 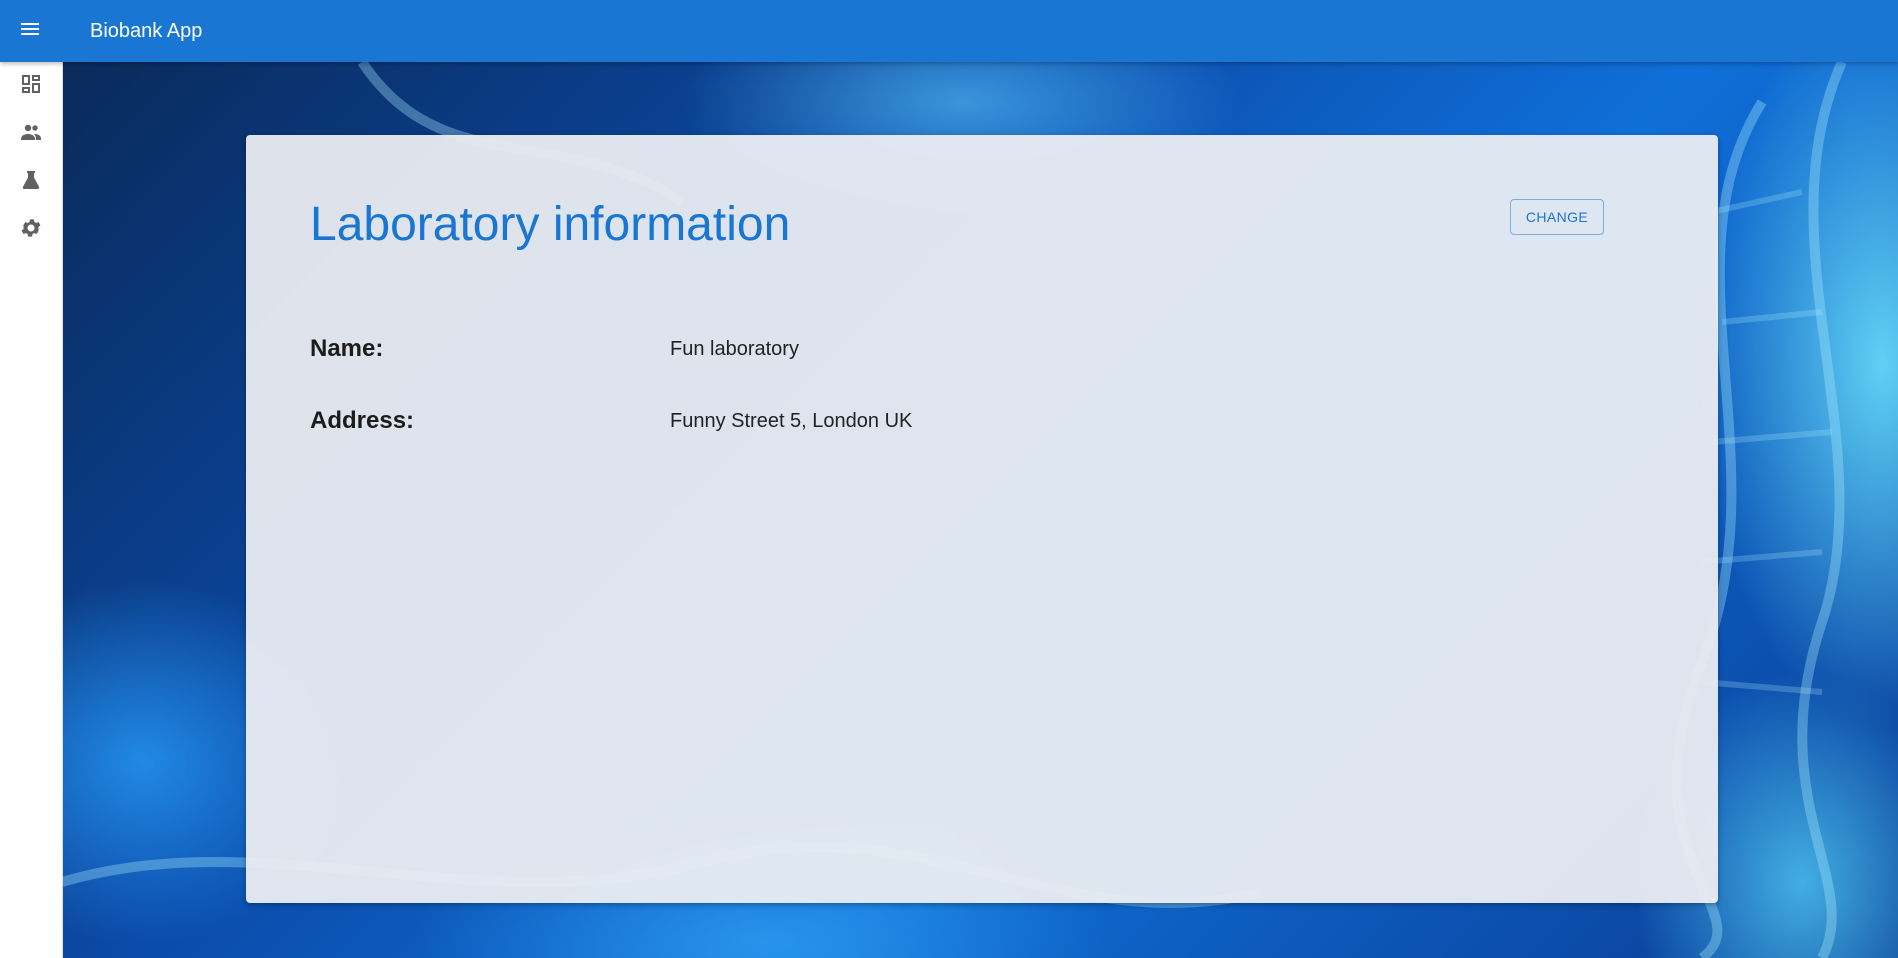 I want to click on address-label: Address:, so click(x=362, y=420).